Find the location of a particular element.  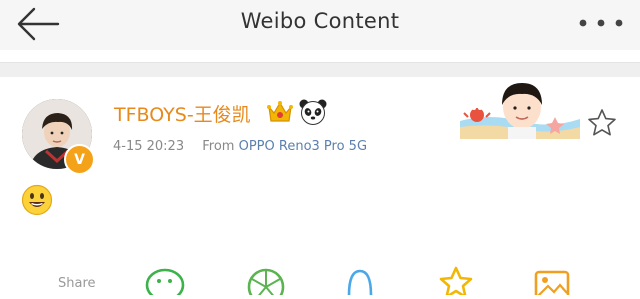

section-divider is located at coordinates (320, 69).